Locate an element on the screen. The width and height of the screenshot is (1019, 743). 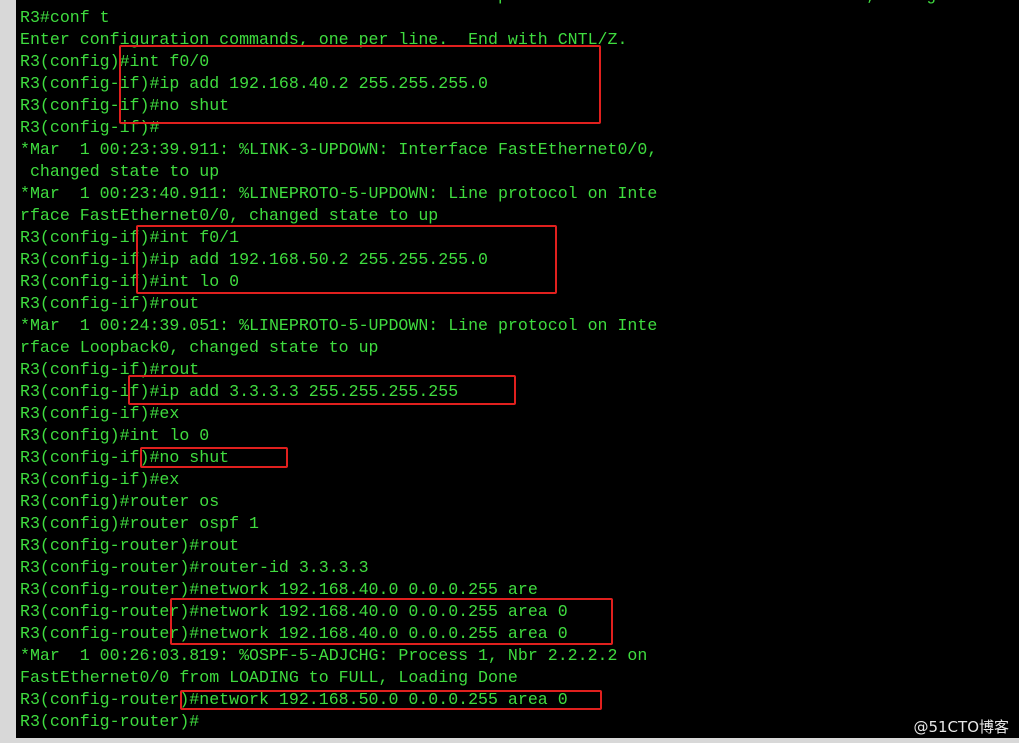
highlight-box-f0-0-config is located at coordinates (360, 84).